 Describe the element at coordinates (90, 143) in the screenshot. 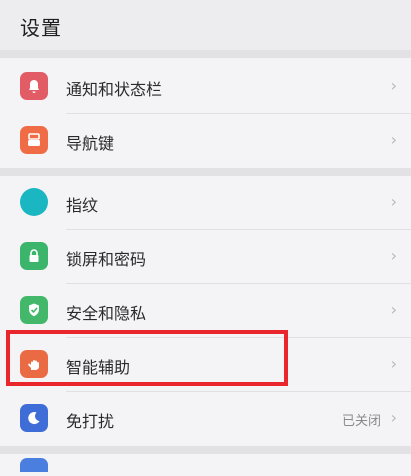

I see `settings-item-label: 导航键` at that location.